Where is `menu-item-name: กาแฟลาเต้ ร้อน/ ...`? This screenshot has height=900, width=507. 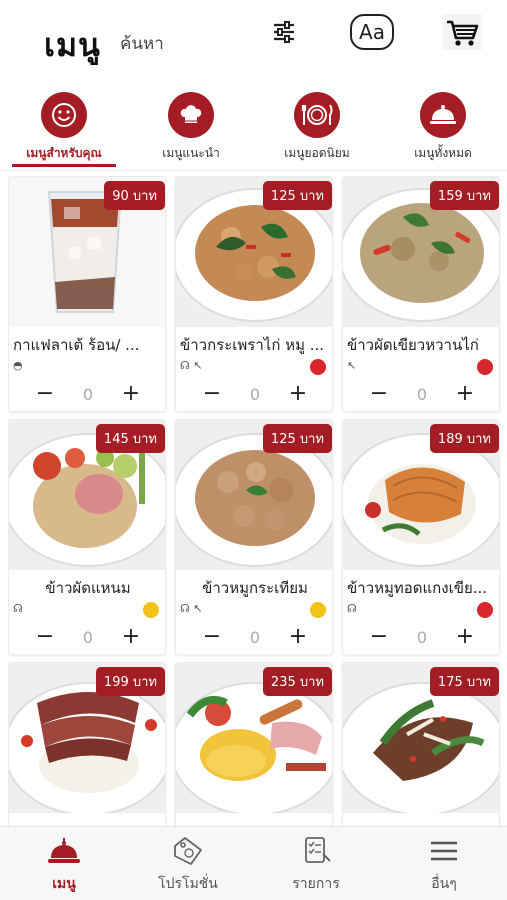 menu-item-name: กาแฟลาเต้ ร้อน/ ... is located at coordinates (76, 345).